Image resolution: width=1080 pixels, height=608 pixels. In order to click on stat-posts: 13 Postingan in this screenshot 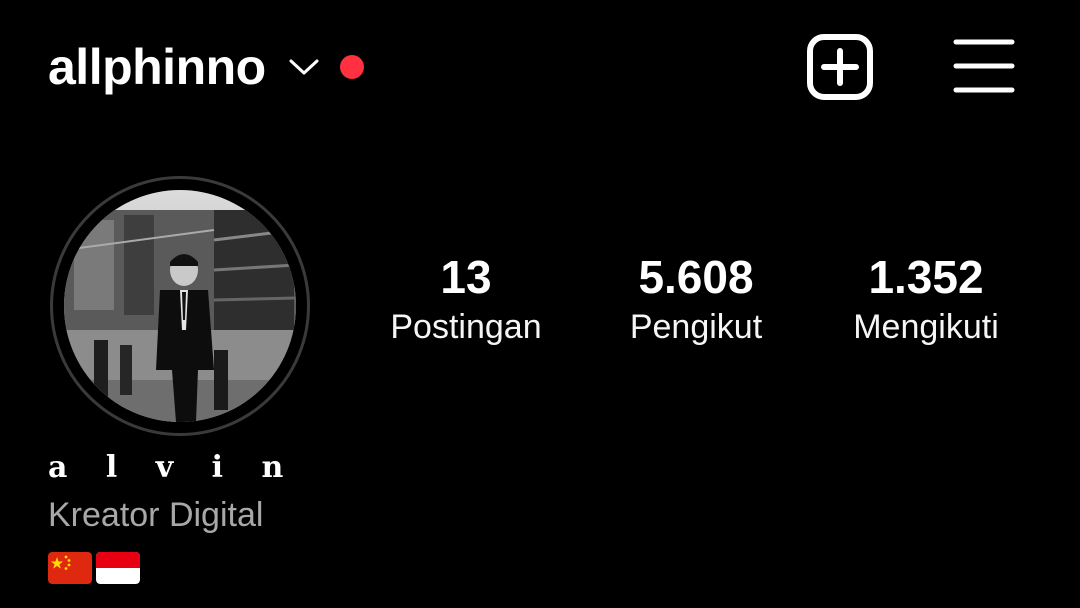, I will do `click(466, 299)`.